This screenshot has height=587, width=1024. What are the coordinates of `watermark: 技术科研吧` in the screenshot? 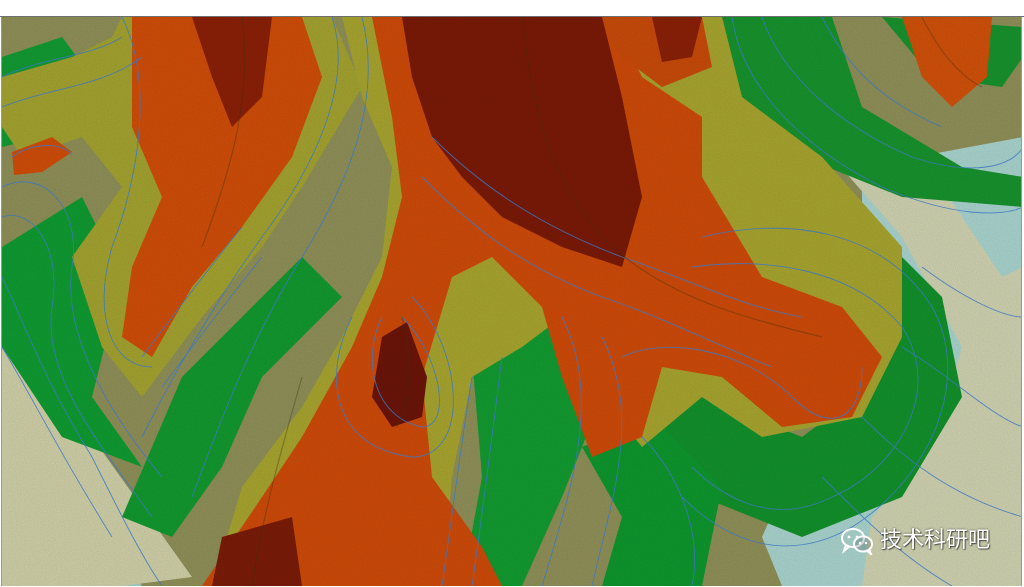 It's located at (915, 541).